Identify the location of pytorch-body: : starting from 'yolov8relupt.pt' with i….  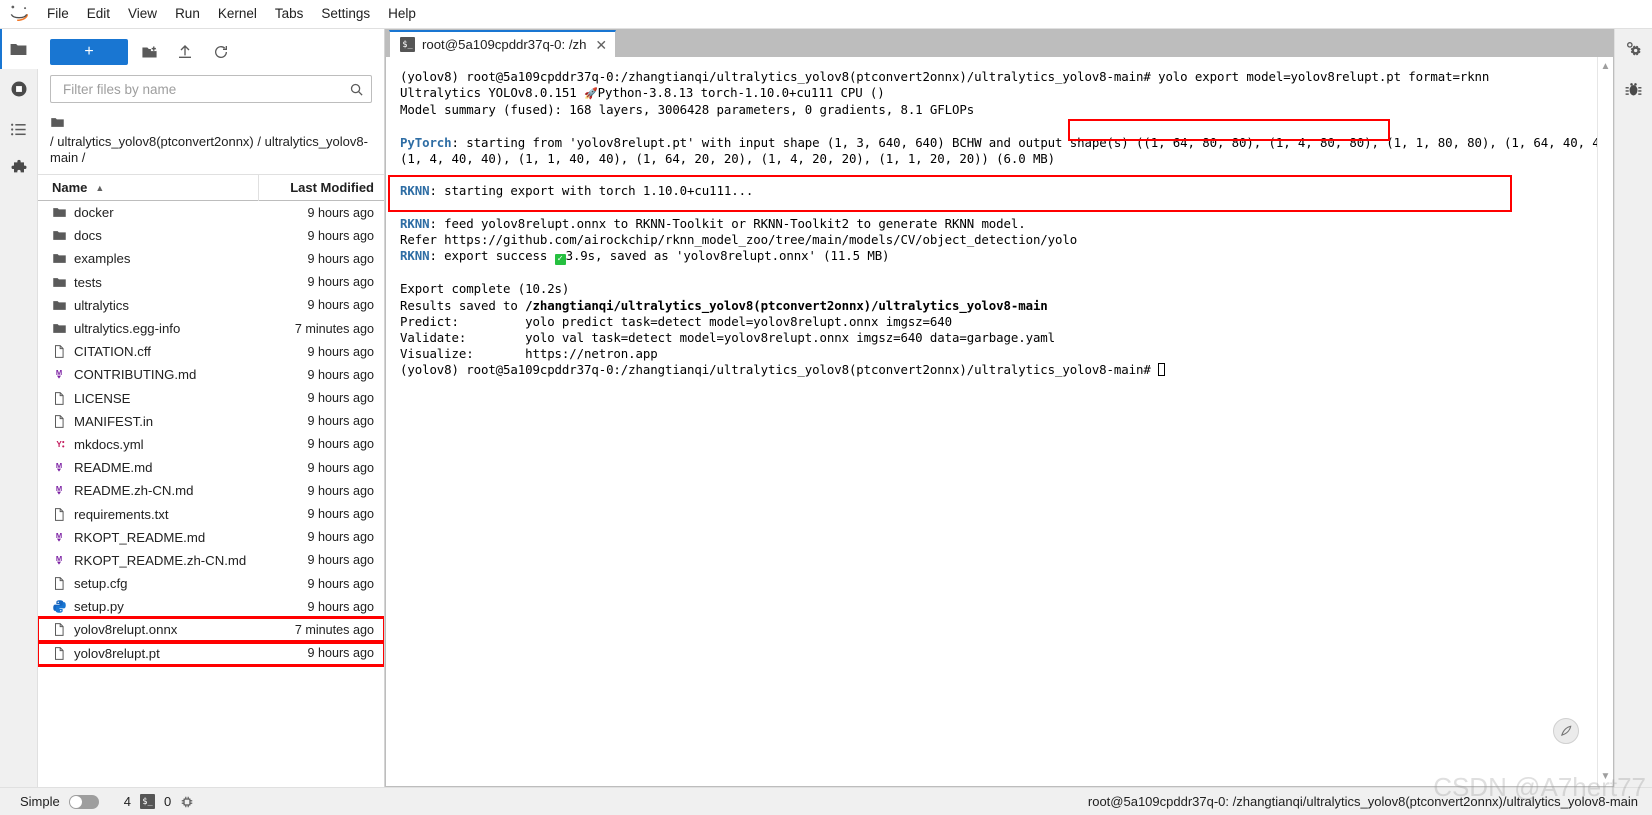
(1024, 142).